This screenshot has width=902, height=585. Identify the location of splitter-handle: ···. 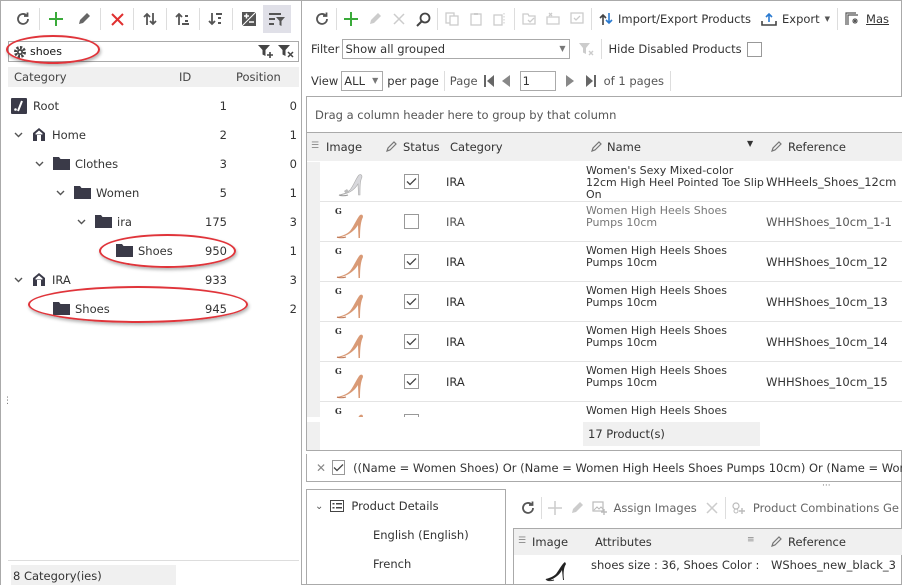
(826, 486).